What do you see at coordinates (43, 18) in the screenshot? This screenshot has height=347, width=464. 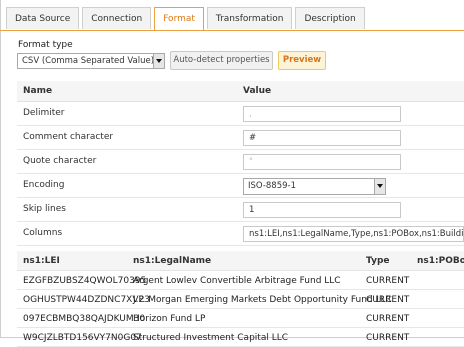 I see `tab-data-source: Data Source` at bounding box center [43, 18].